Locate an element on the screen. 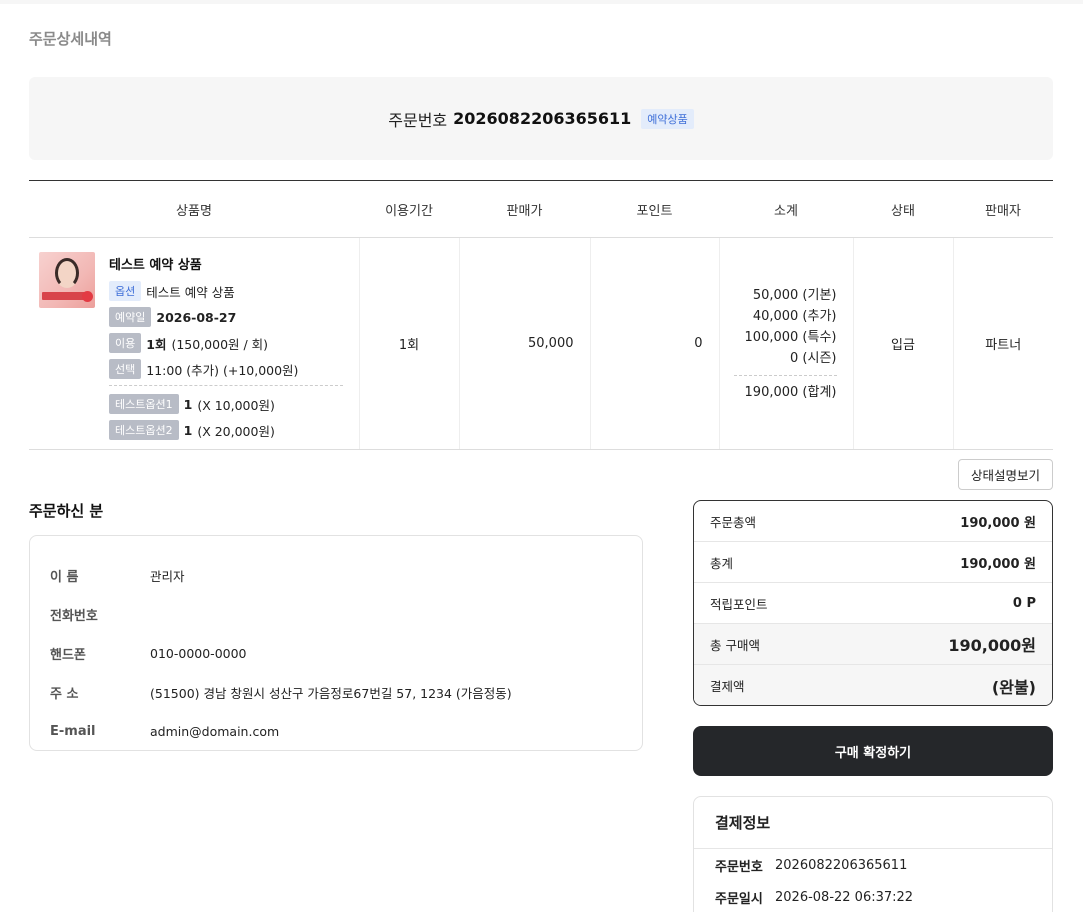  payment-row-order-number: 주문번호 2026082206365611 is located at coordinates (873, 865).